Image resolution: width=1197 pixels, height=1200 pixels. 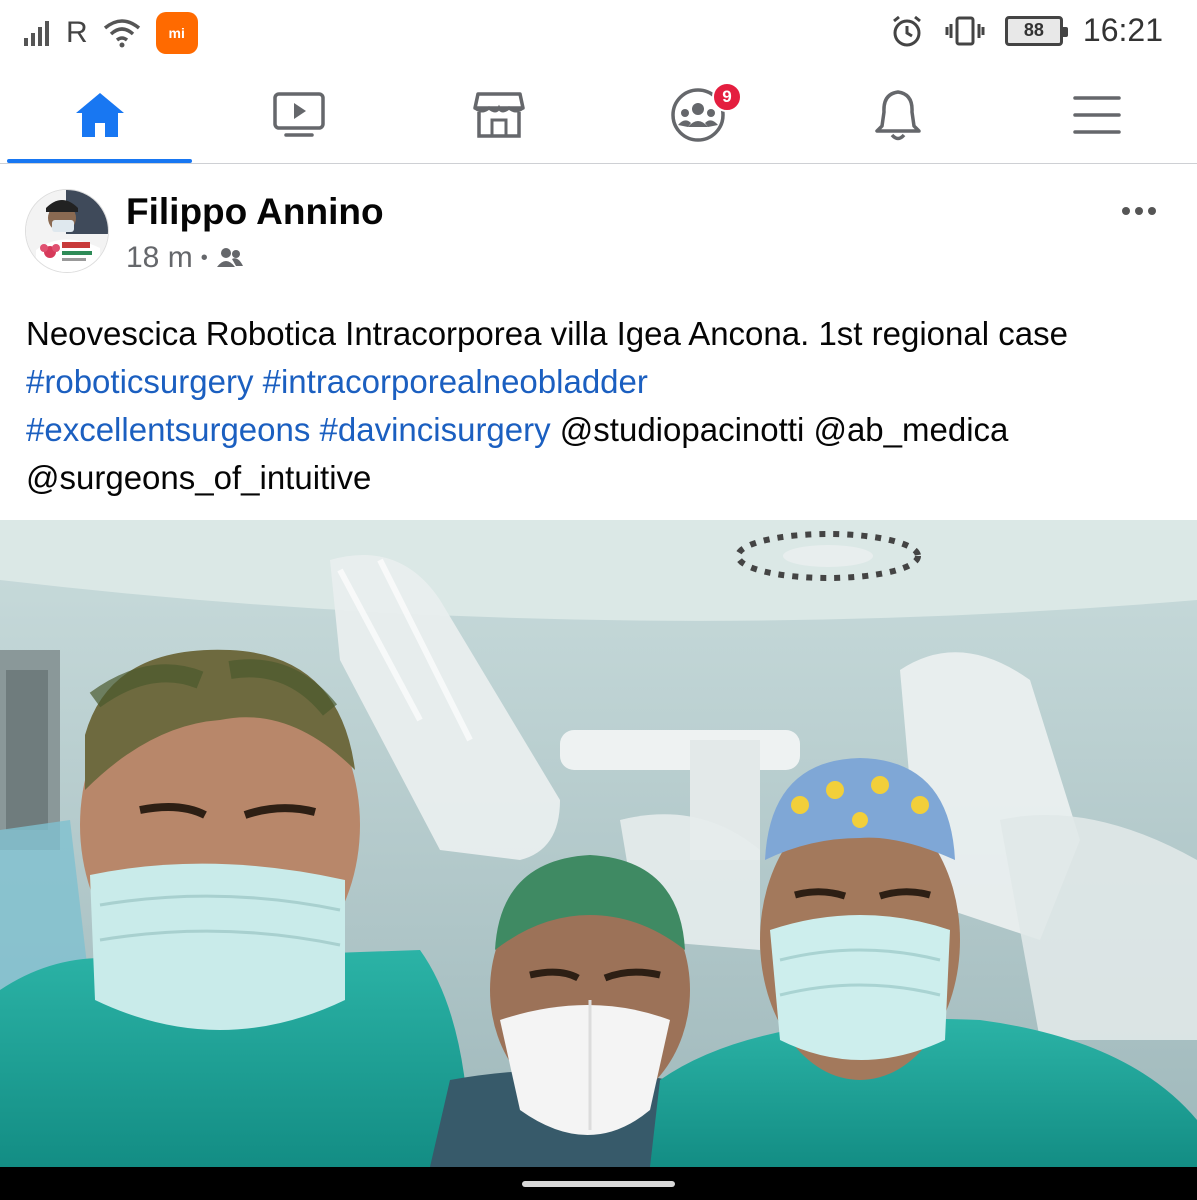 I want to click on menu-icon, so click(x=1096, y=114).